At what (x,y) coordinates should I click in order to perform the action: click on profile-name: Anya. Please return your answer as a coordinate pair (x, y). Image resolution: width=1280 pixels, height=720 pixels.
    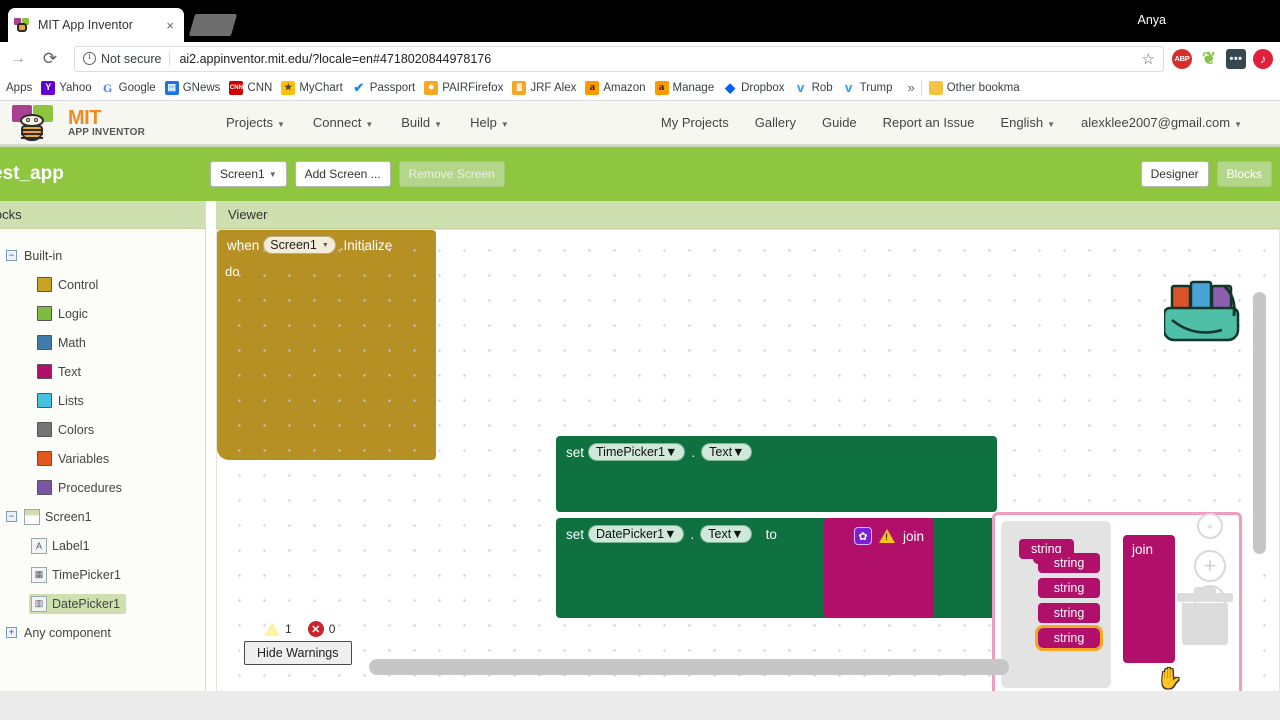
    Looking at the image, I should click on (1152, 20).